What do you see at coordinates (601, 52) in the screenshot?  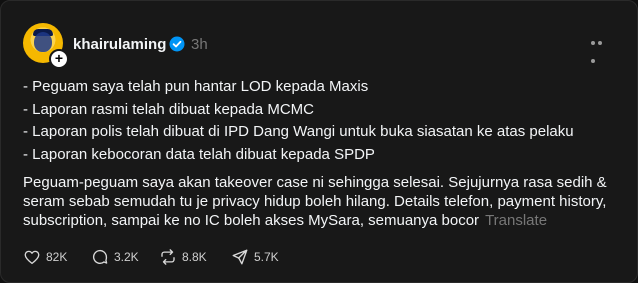 I see `more-options-icon` at bounding box center [601, 52].